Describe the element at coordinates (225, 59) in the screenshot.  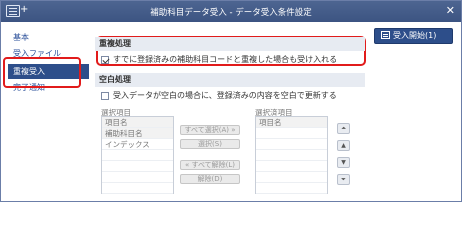
I see `duplicate-accept-label: すでに登録済みの補助科目コードと重複した場合も受け入れる` at that location.